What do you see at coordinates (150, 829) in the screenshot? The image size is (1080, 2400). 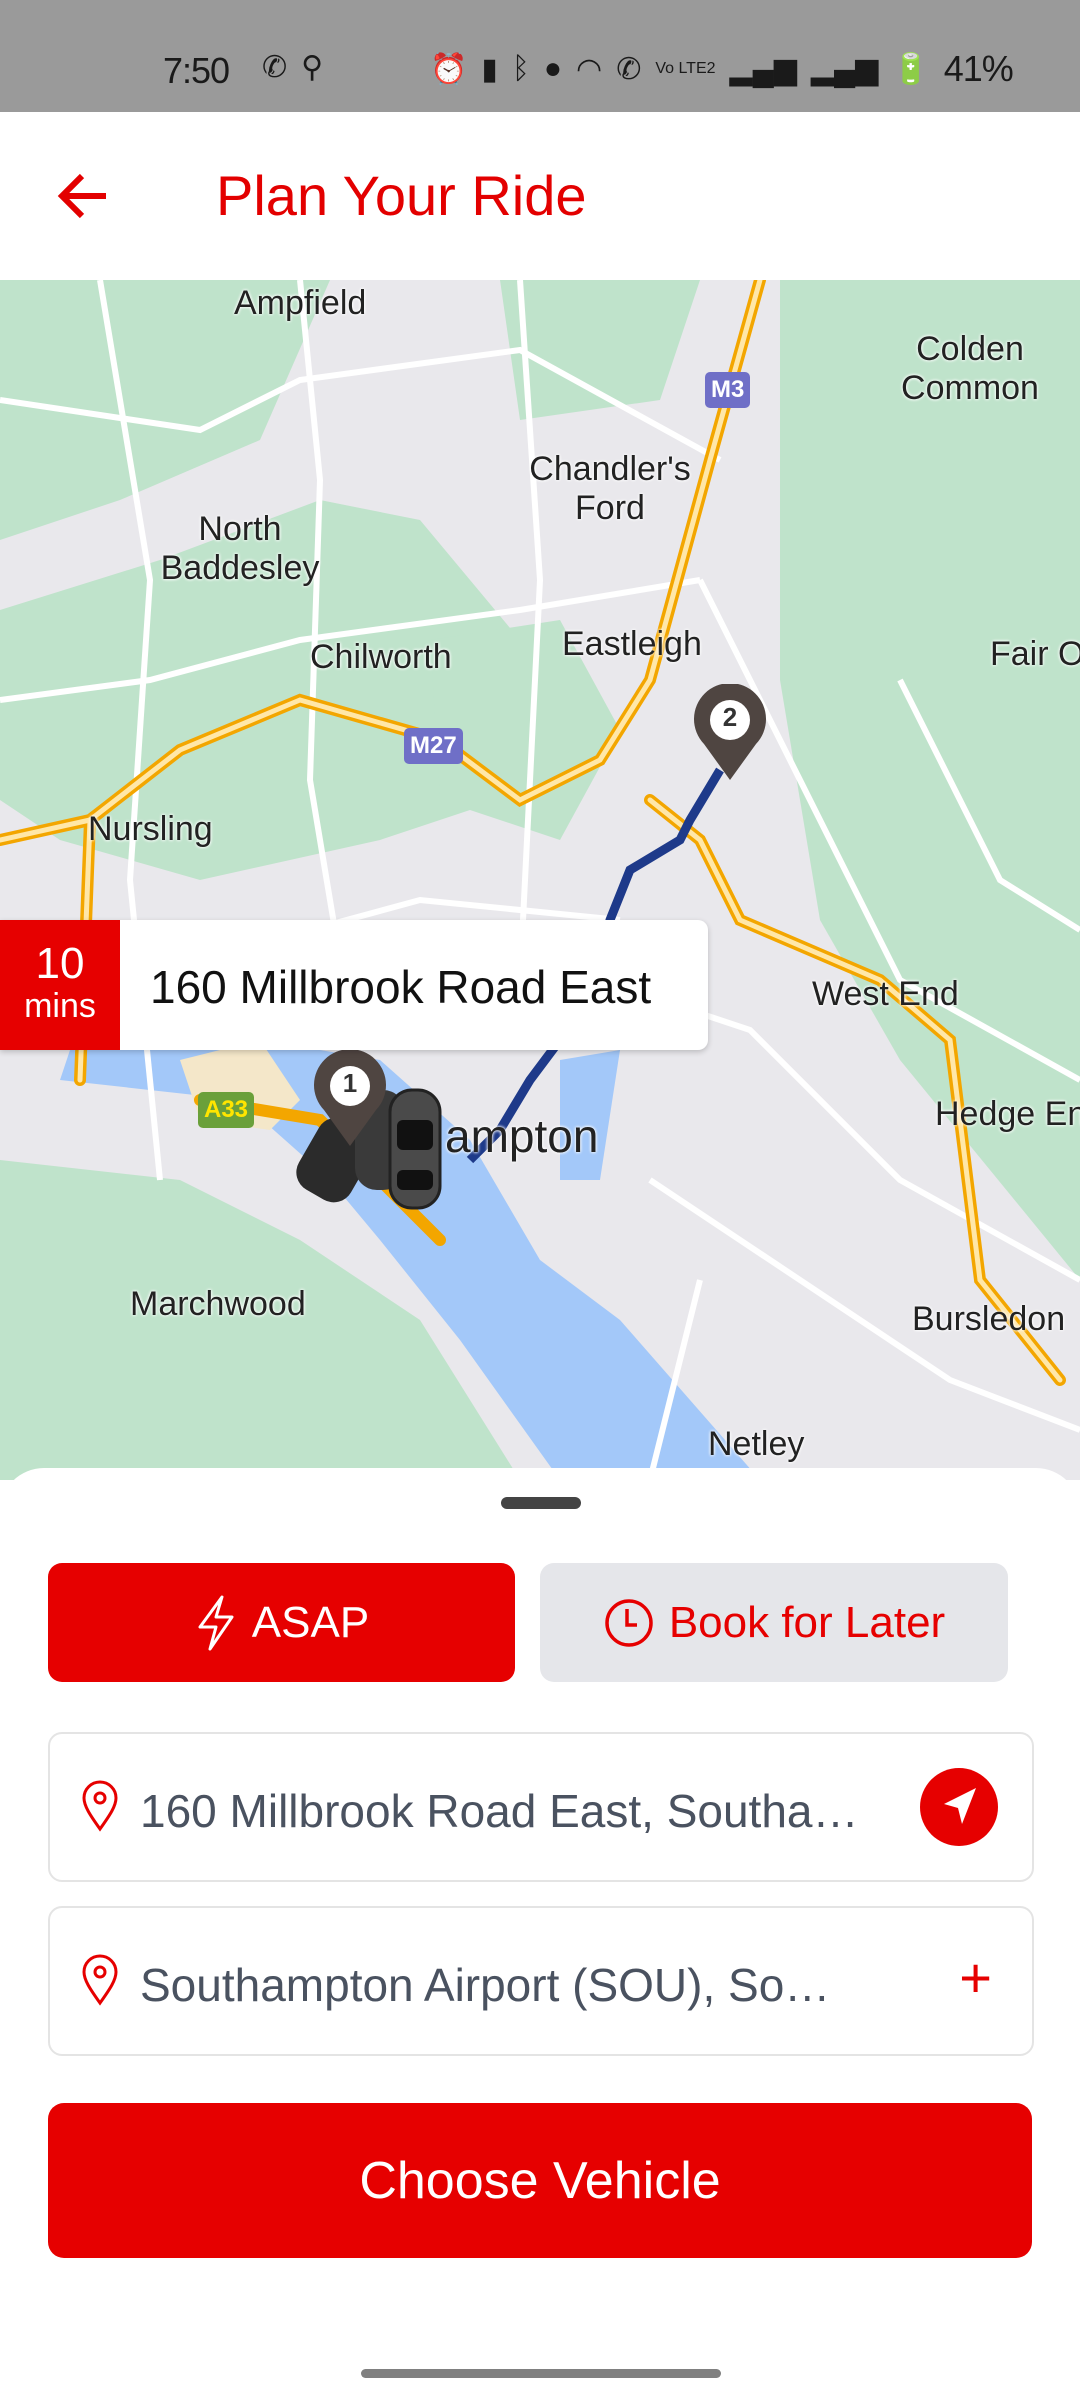 I see `map-label-nursling: Nursling` at bounding box center [150, 829].